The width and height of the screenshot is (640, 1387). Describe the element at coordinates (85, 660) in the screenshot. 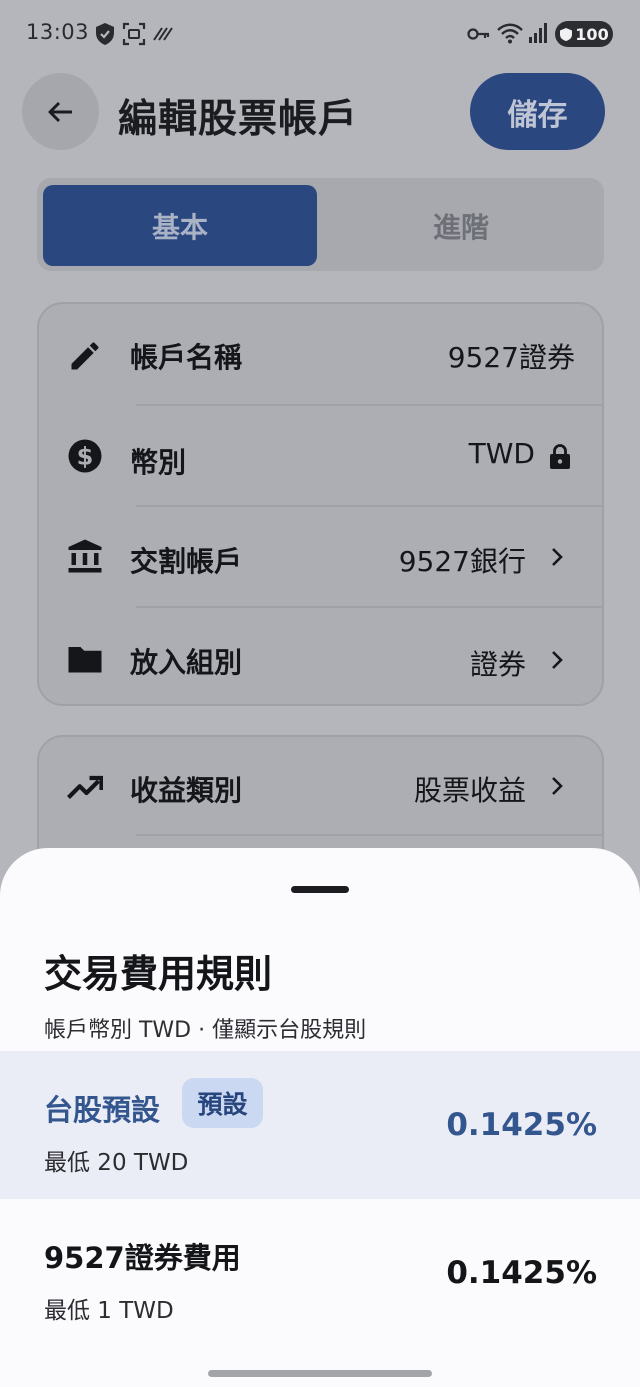

I see `folder-icon` at that location.